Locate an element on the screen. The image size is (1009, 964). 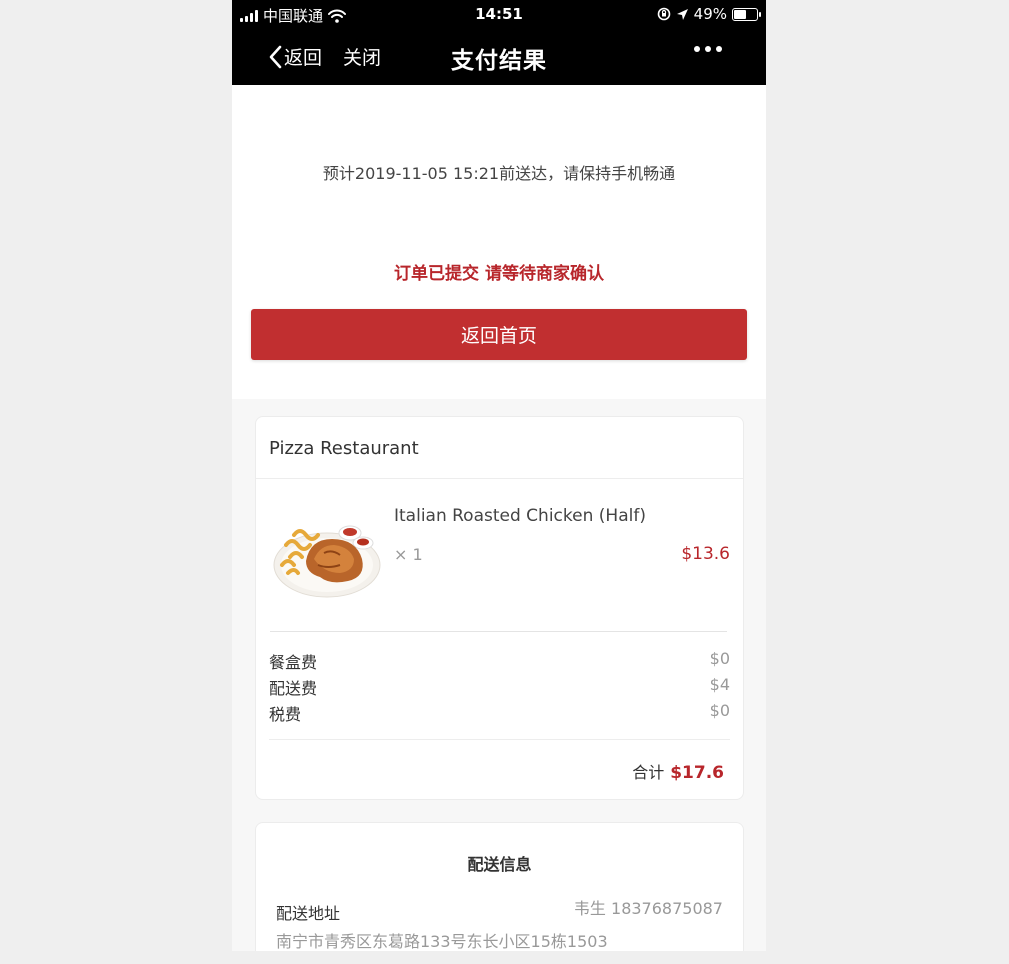
location-arrow-icon is located at coordinates (682, 14).